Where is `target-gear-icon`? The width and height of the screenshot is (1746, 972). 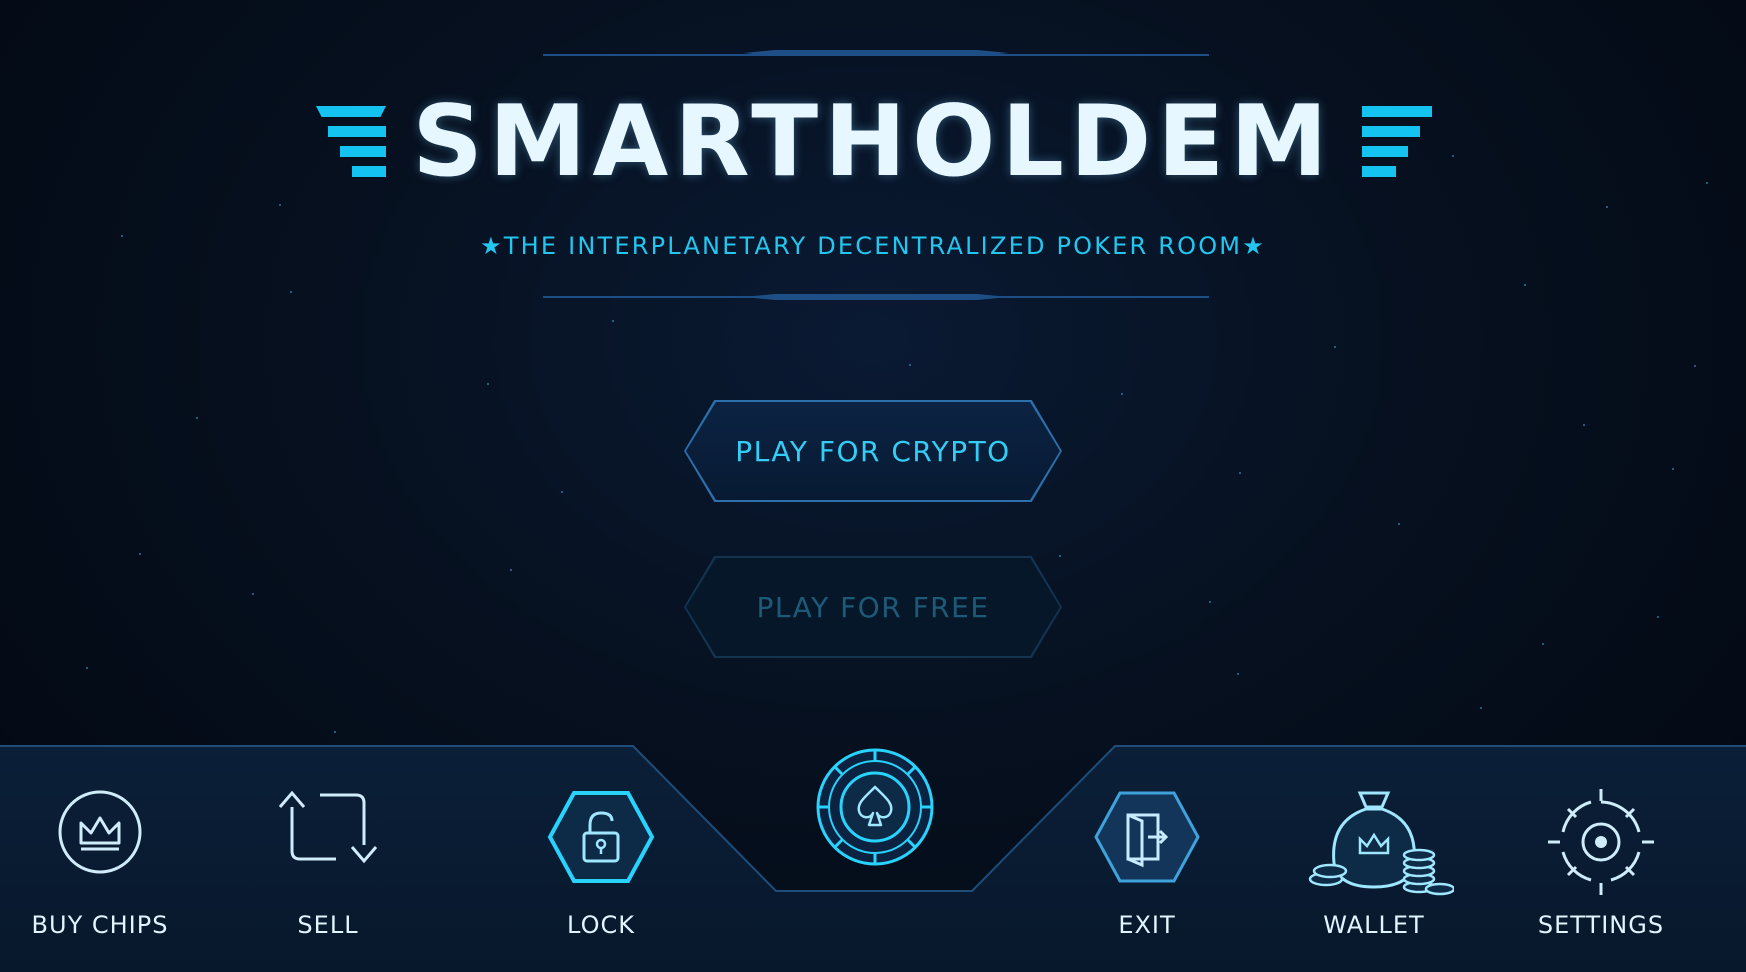 target-gear-icon is located at coordinates (1601, 842).